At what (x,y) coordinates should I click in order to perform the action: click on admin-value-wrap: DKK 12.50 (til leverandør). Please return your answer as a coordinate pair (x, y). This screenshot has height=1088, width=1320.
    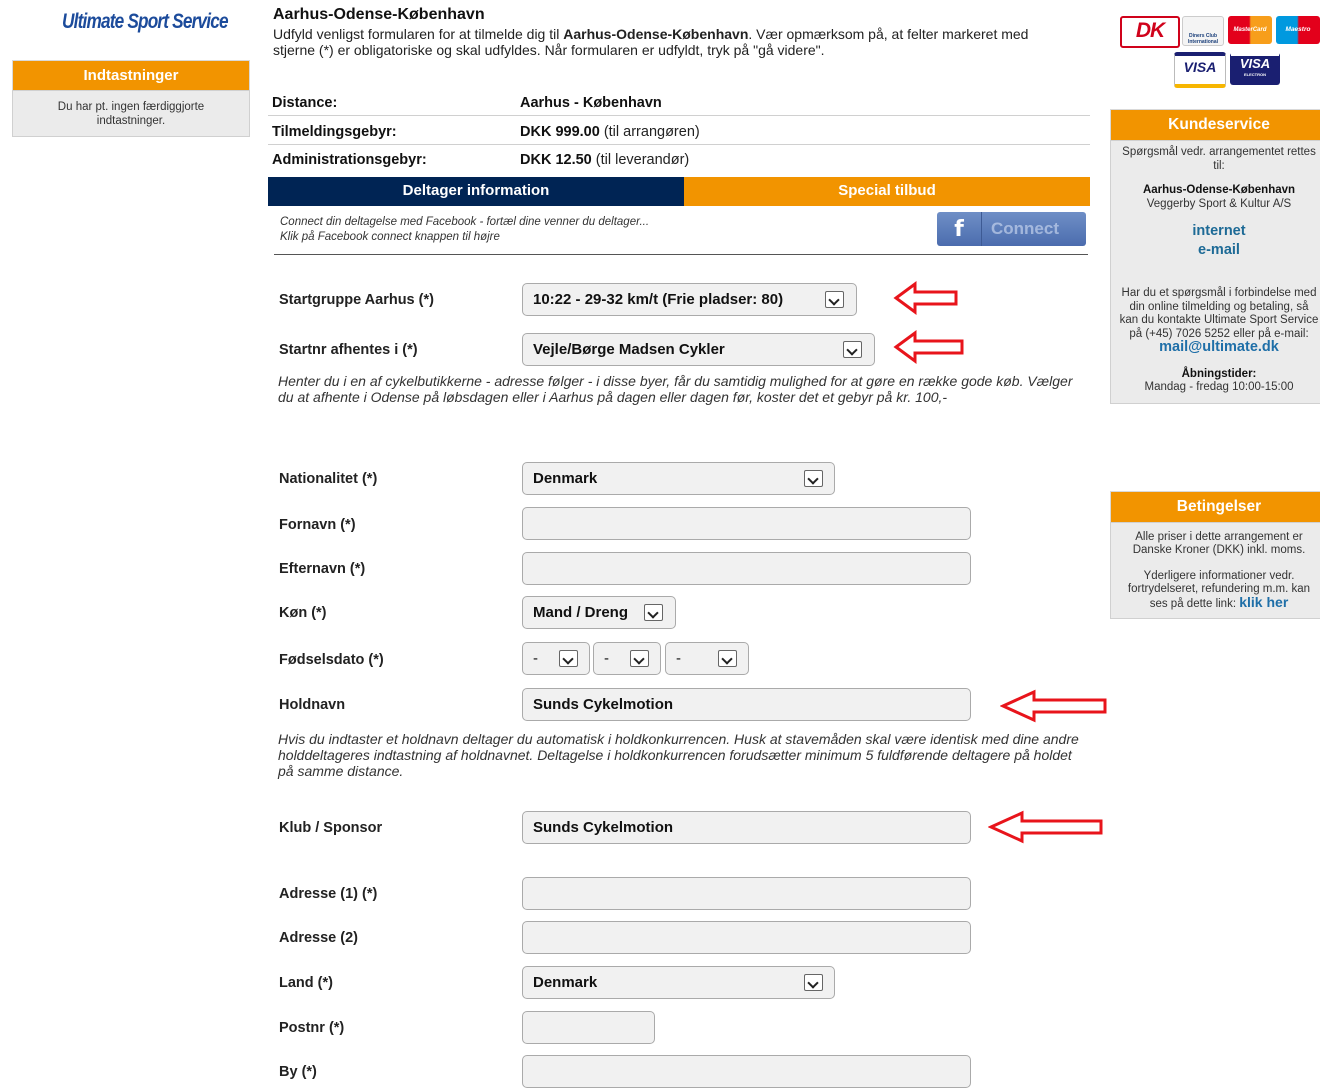
    Looking at the image, I should click on (604, 160).